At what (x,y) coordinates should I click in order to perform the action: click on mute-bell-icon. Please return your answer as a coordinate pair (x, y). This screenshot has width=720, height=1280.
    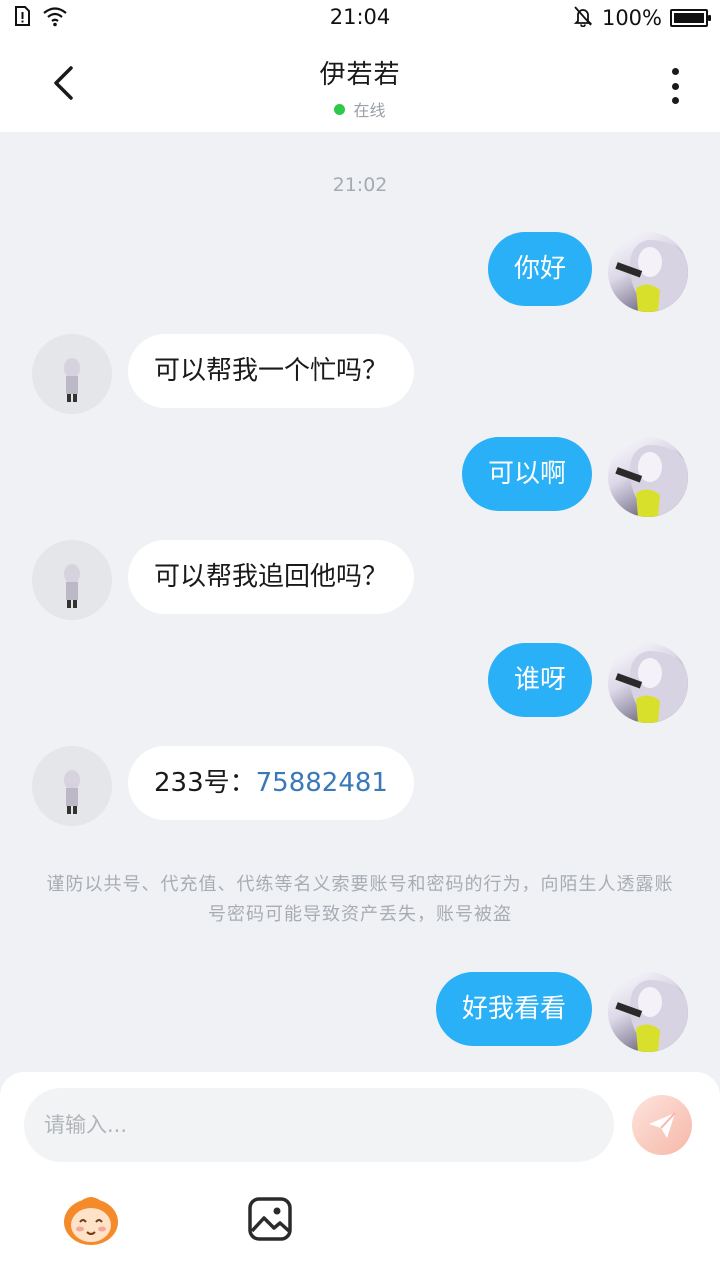
    Looking at the image, I should click on (583, 18).